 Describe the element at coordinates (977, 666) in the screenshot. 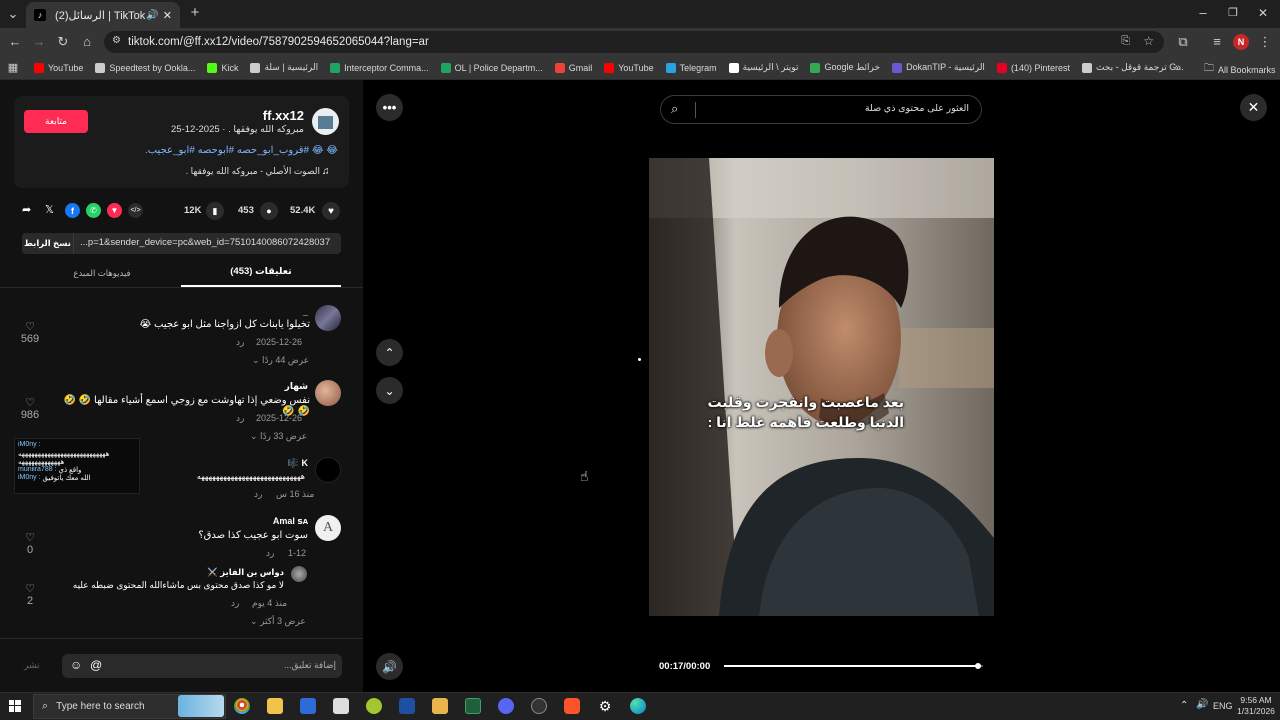

I see `progress-knob` at that location.